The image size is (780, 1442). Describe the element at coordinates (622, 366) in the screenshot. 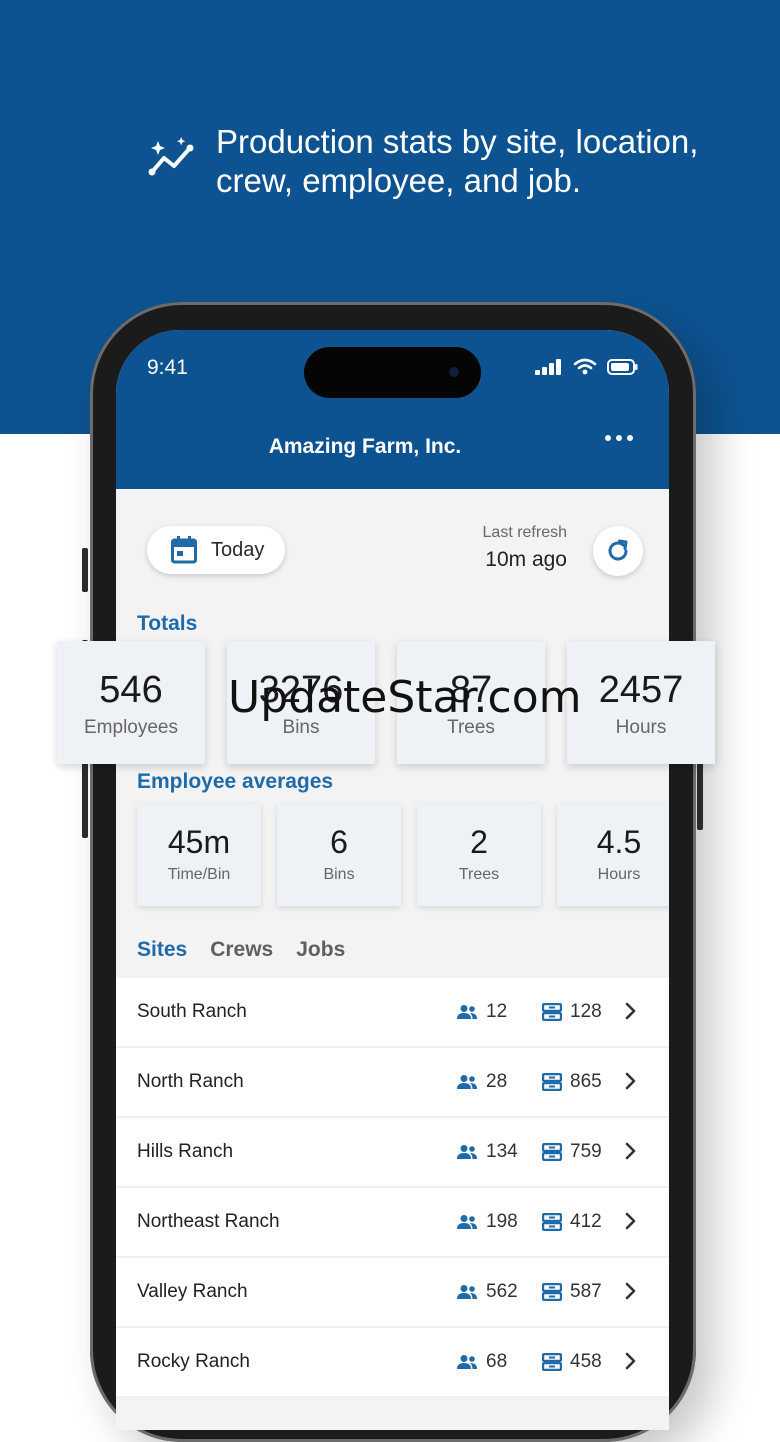

I see `battery-icon` at that location.